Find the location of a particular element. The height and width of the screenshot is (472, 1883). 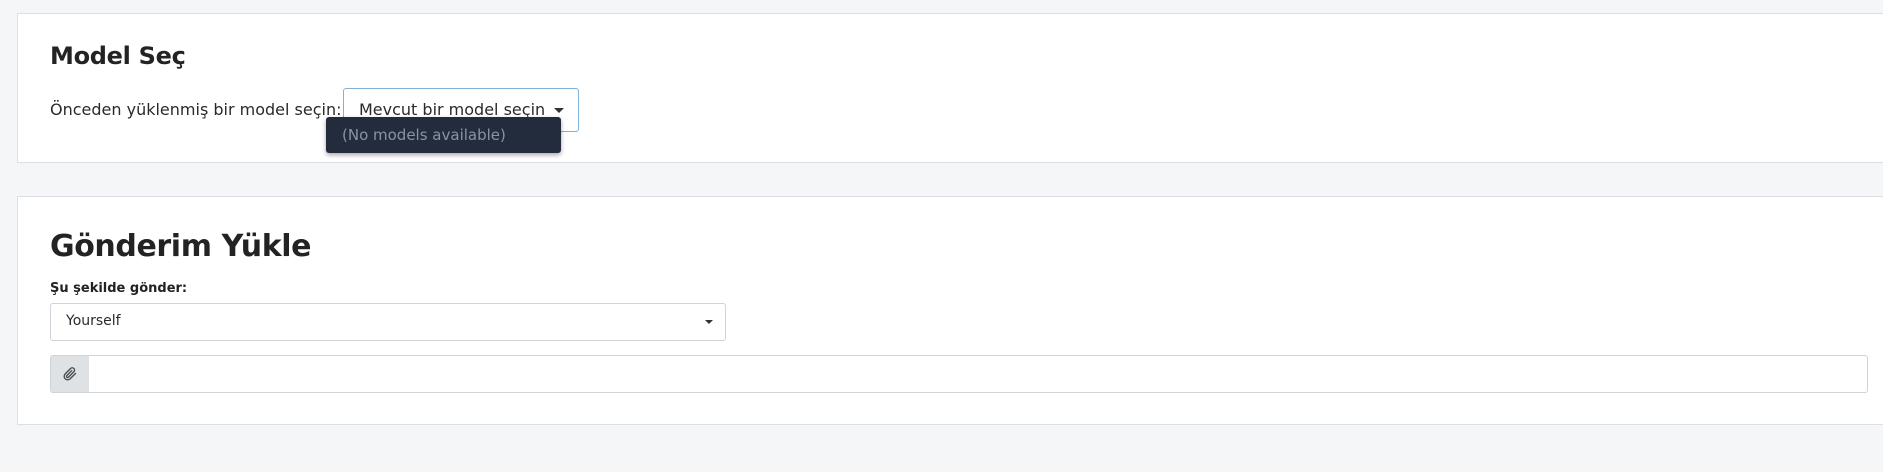

send-as-label: Şu şekilde gönder: is located at coordinates (119, 288).